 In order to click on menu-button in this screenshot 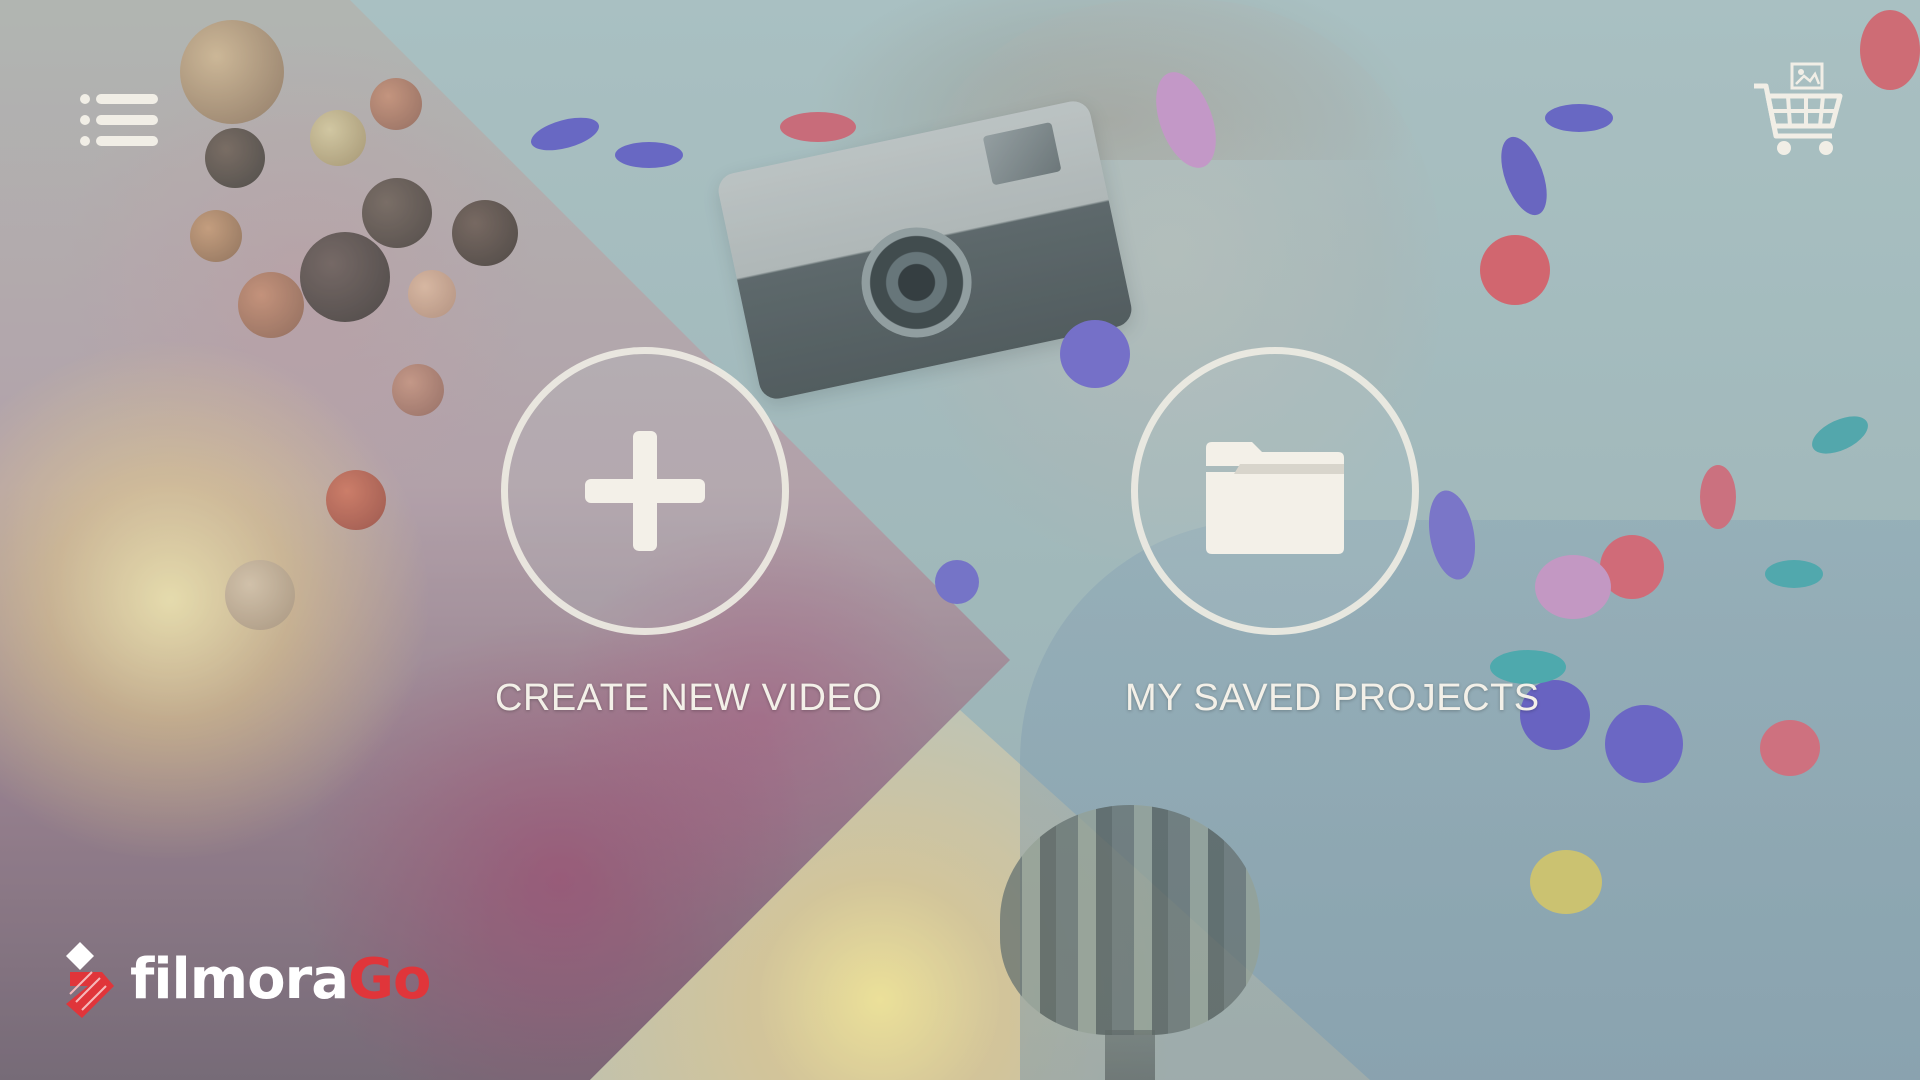, I will do `click(119, 120)`.